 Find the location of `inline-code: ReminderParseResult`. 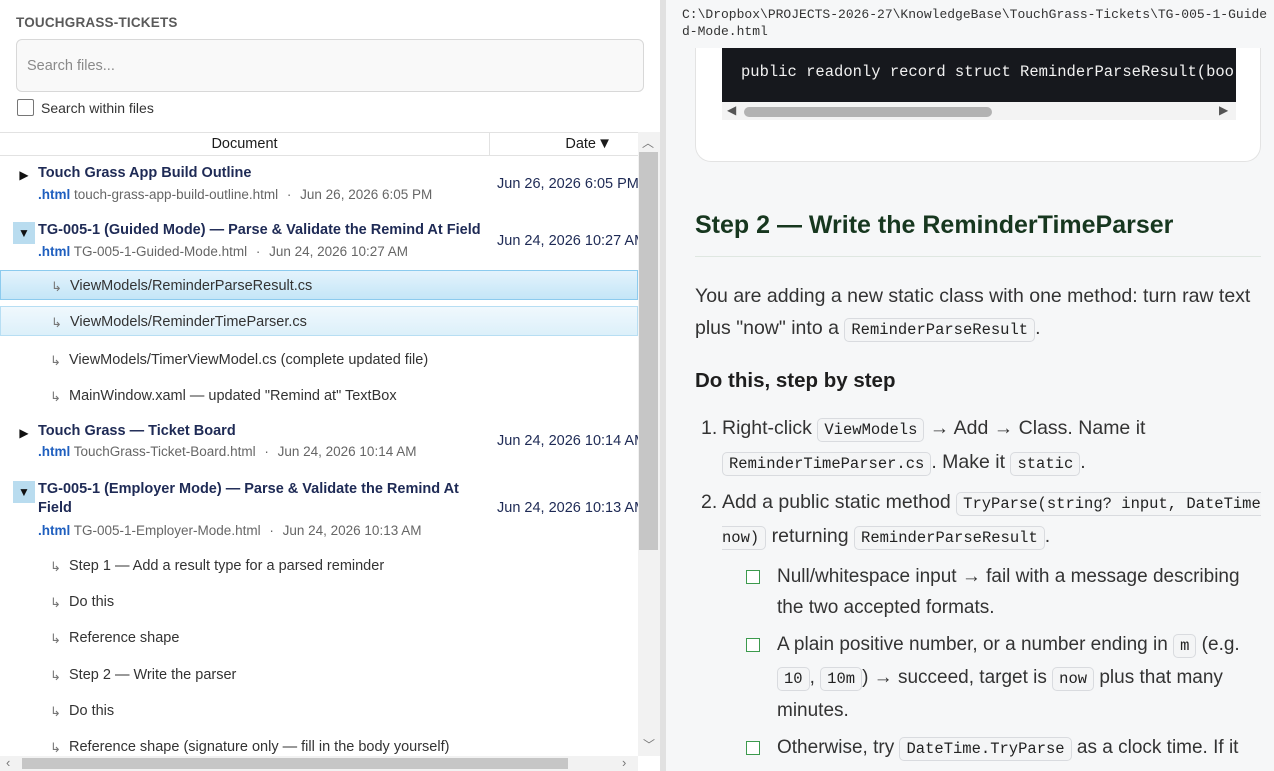

inline-code: ReminderParseResult is located at coordinates (949, 538).